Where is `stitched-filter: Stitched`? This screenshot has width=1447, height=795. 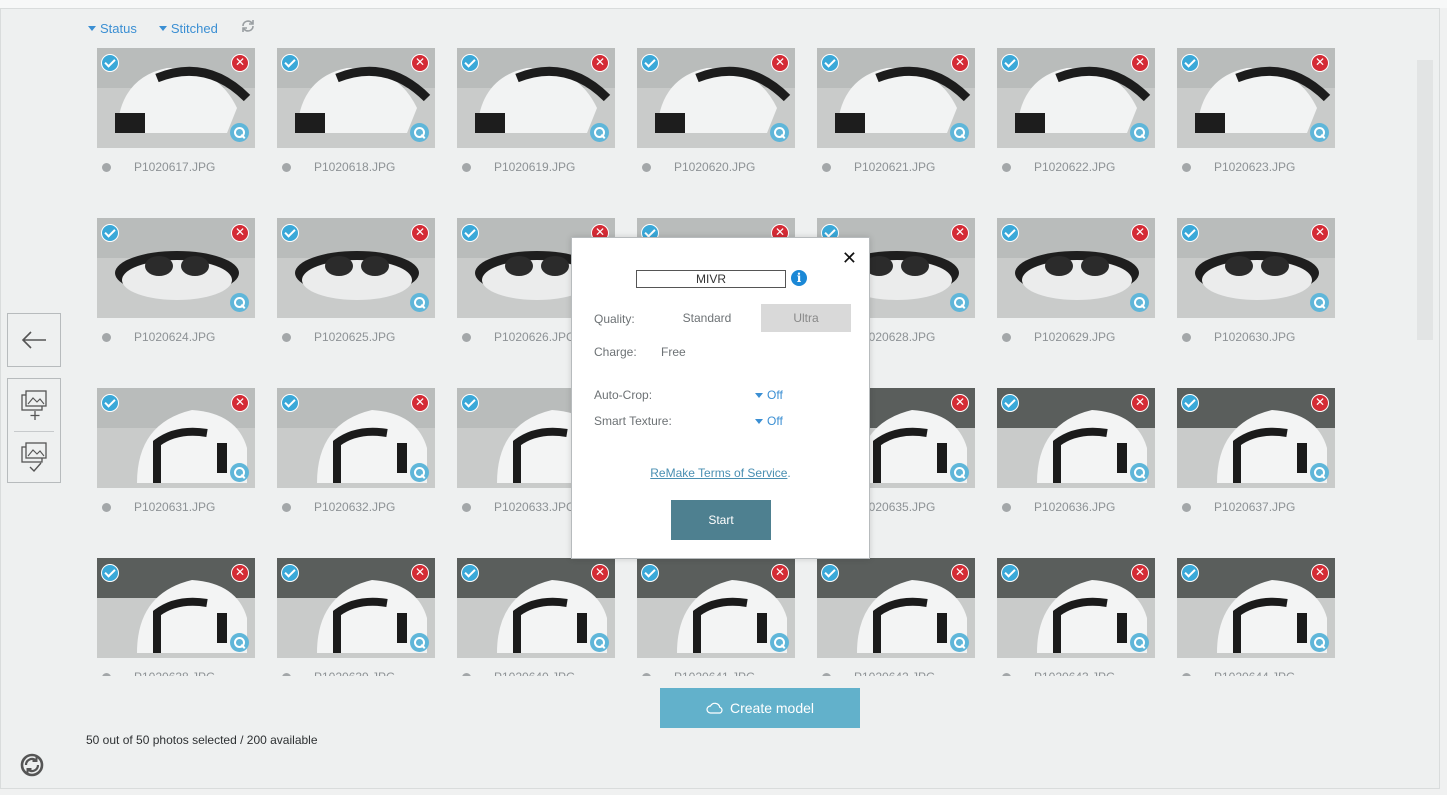
stitched-filter: Stitched is located at coordinates (188, 28).